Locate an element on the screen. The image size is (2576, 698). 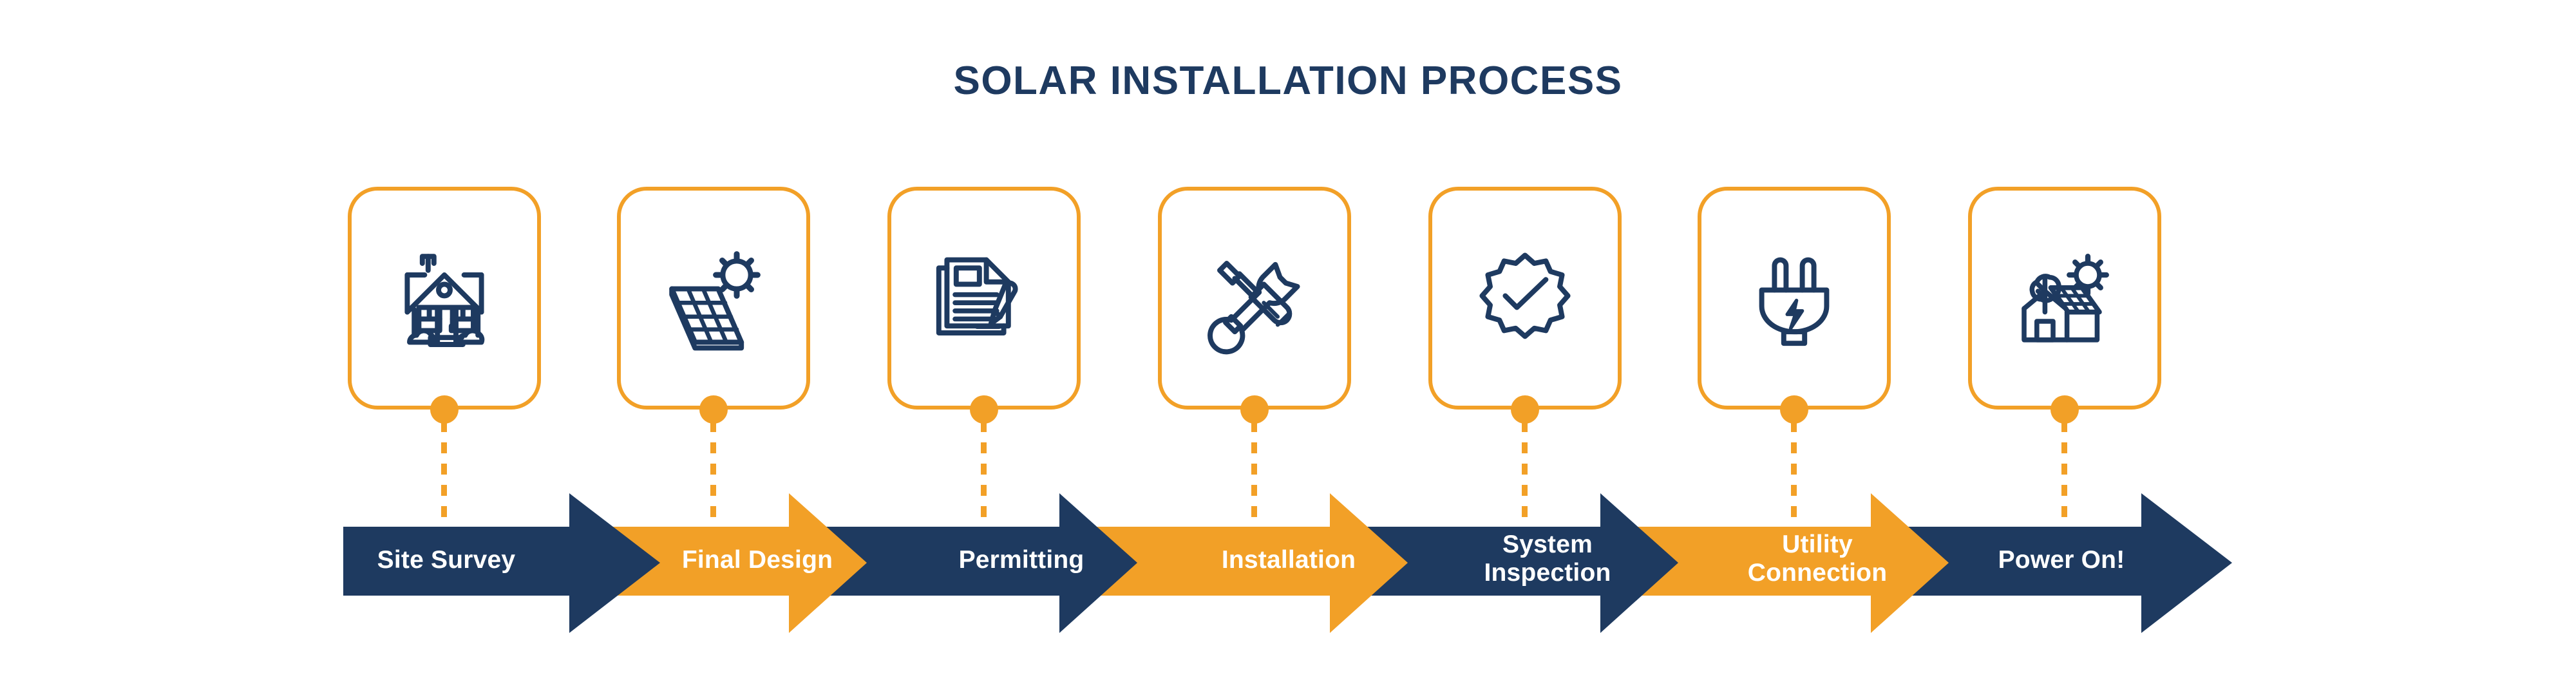
arrow-label-permitting: Permitting is located at coordinates (1021, 560).